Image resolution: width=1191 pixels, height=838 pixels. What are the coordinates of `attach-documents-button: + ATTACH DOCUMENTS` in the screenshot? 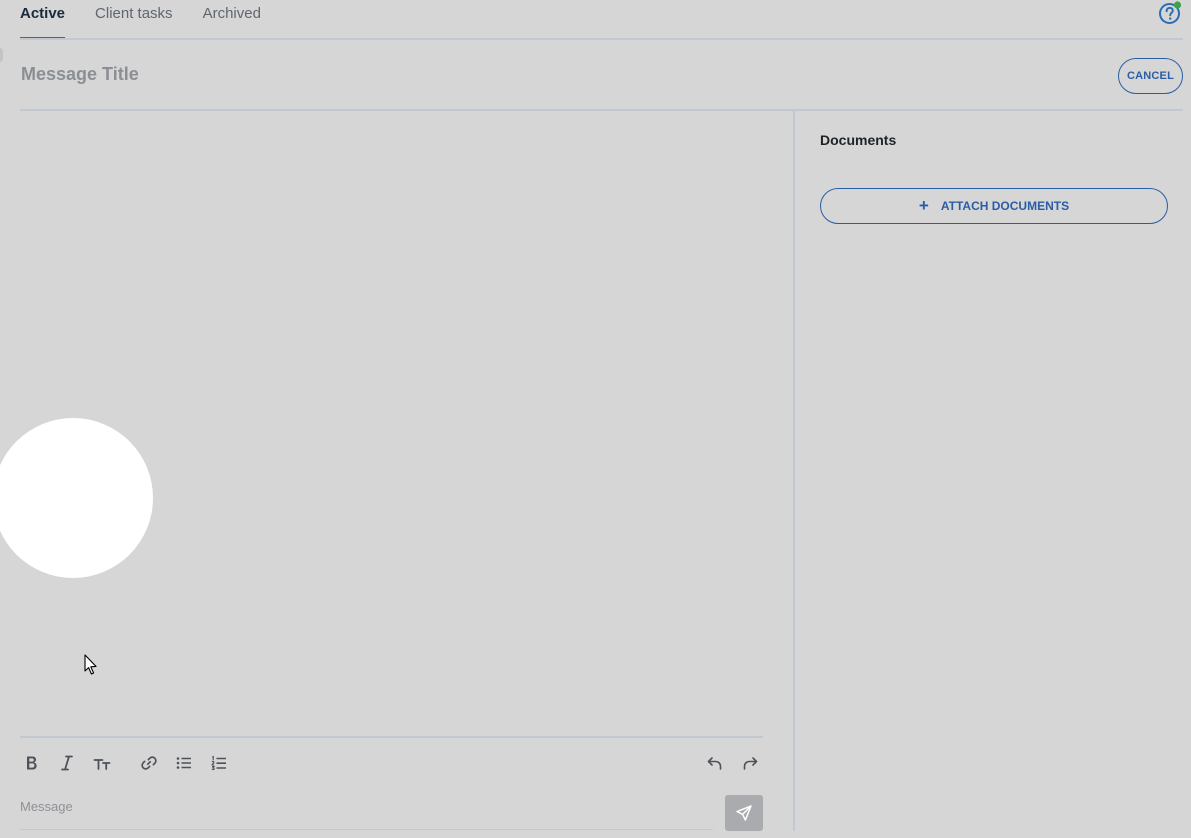 It's located at (994, 206).